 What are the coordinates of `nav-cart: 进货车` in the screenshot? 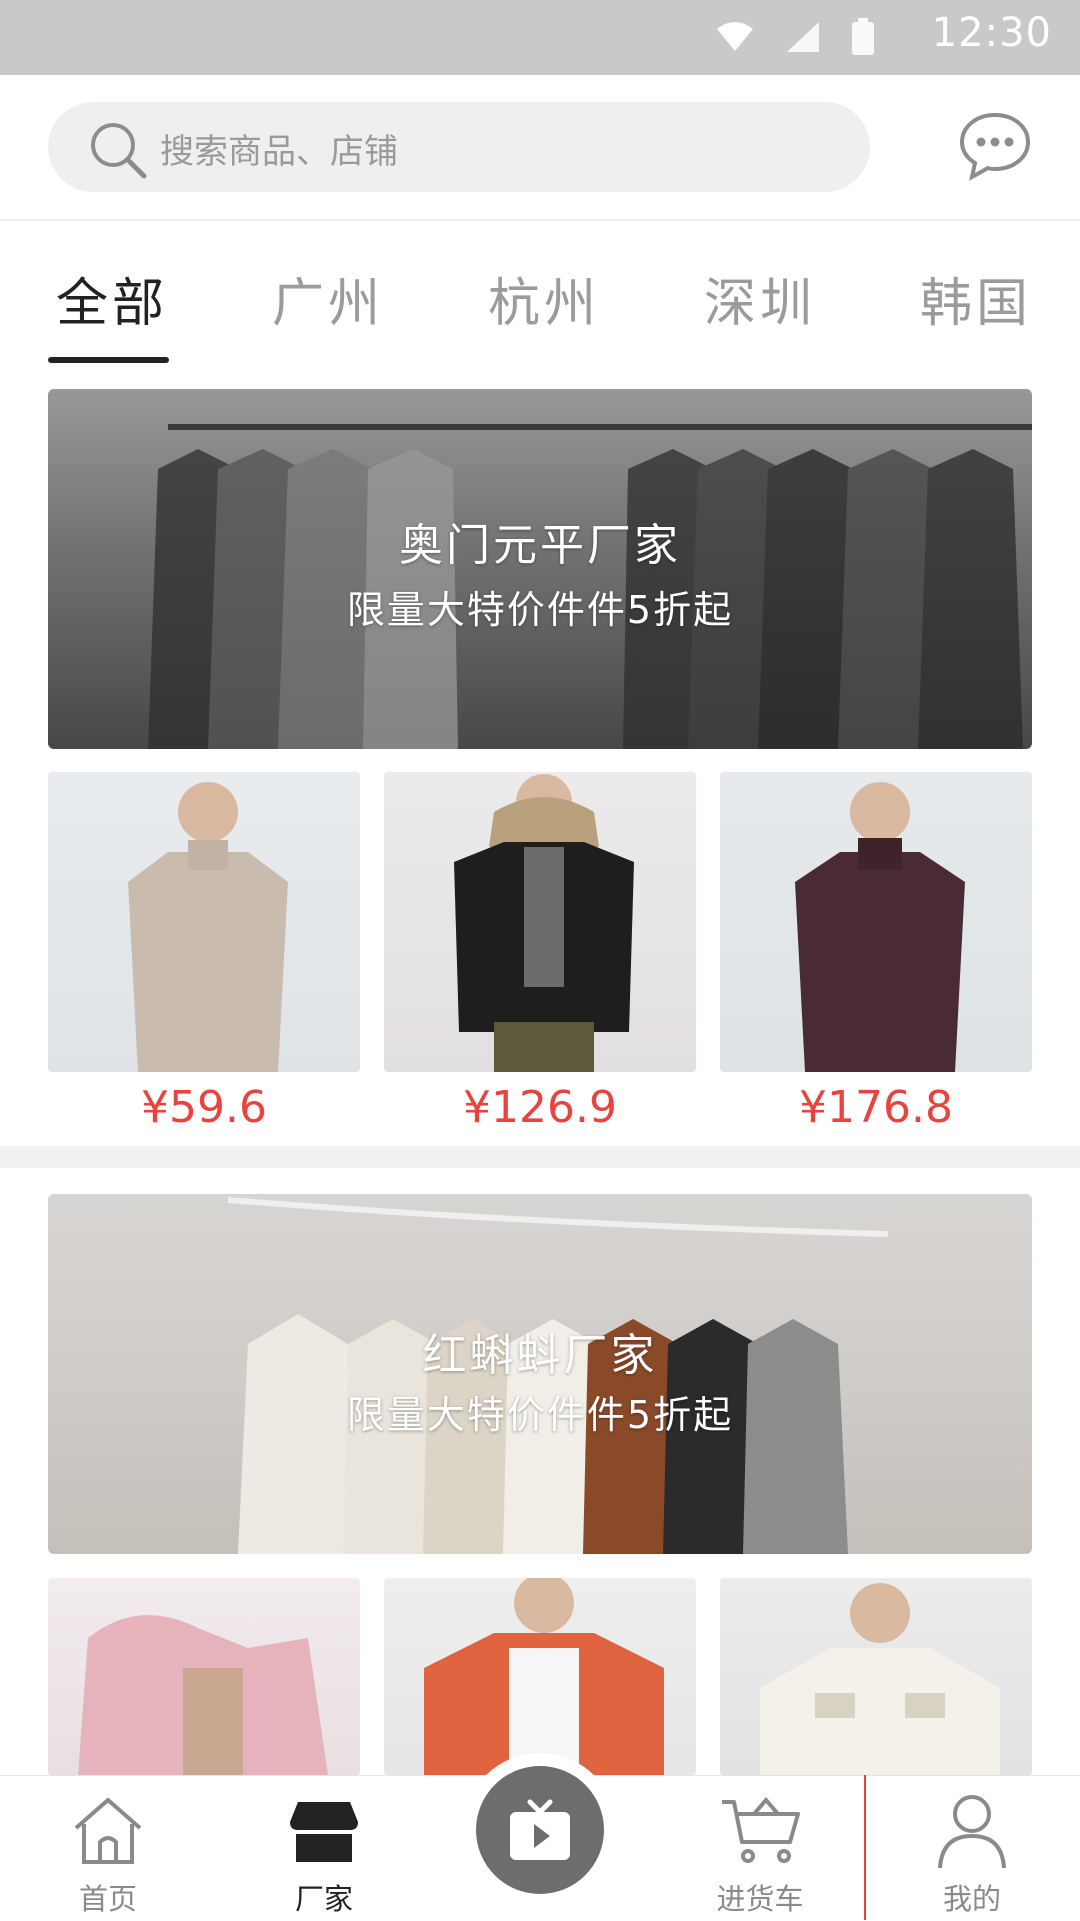 It's located at (760, 1848).